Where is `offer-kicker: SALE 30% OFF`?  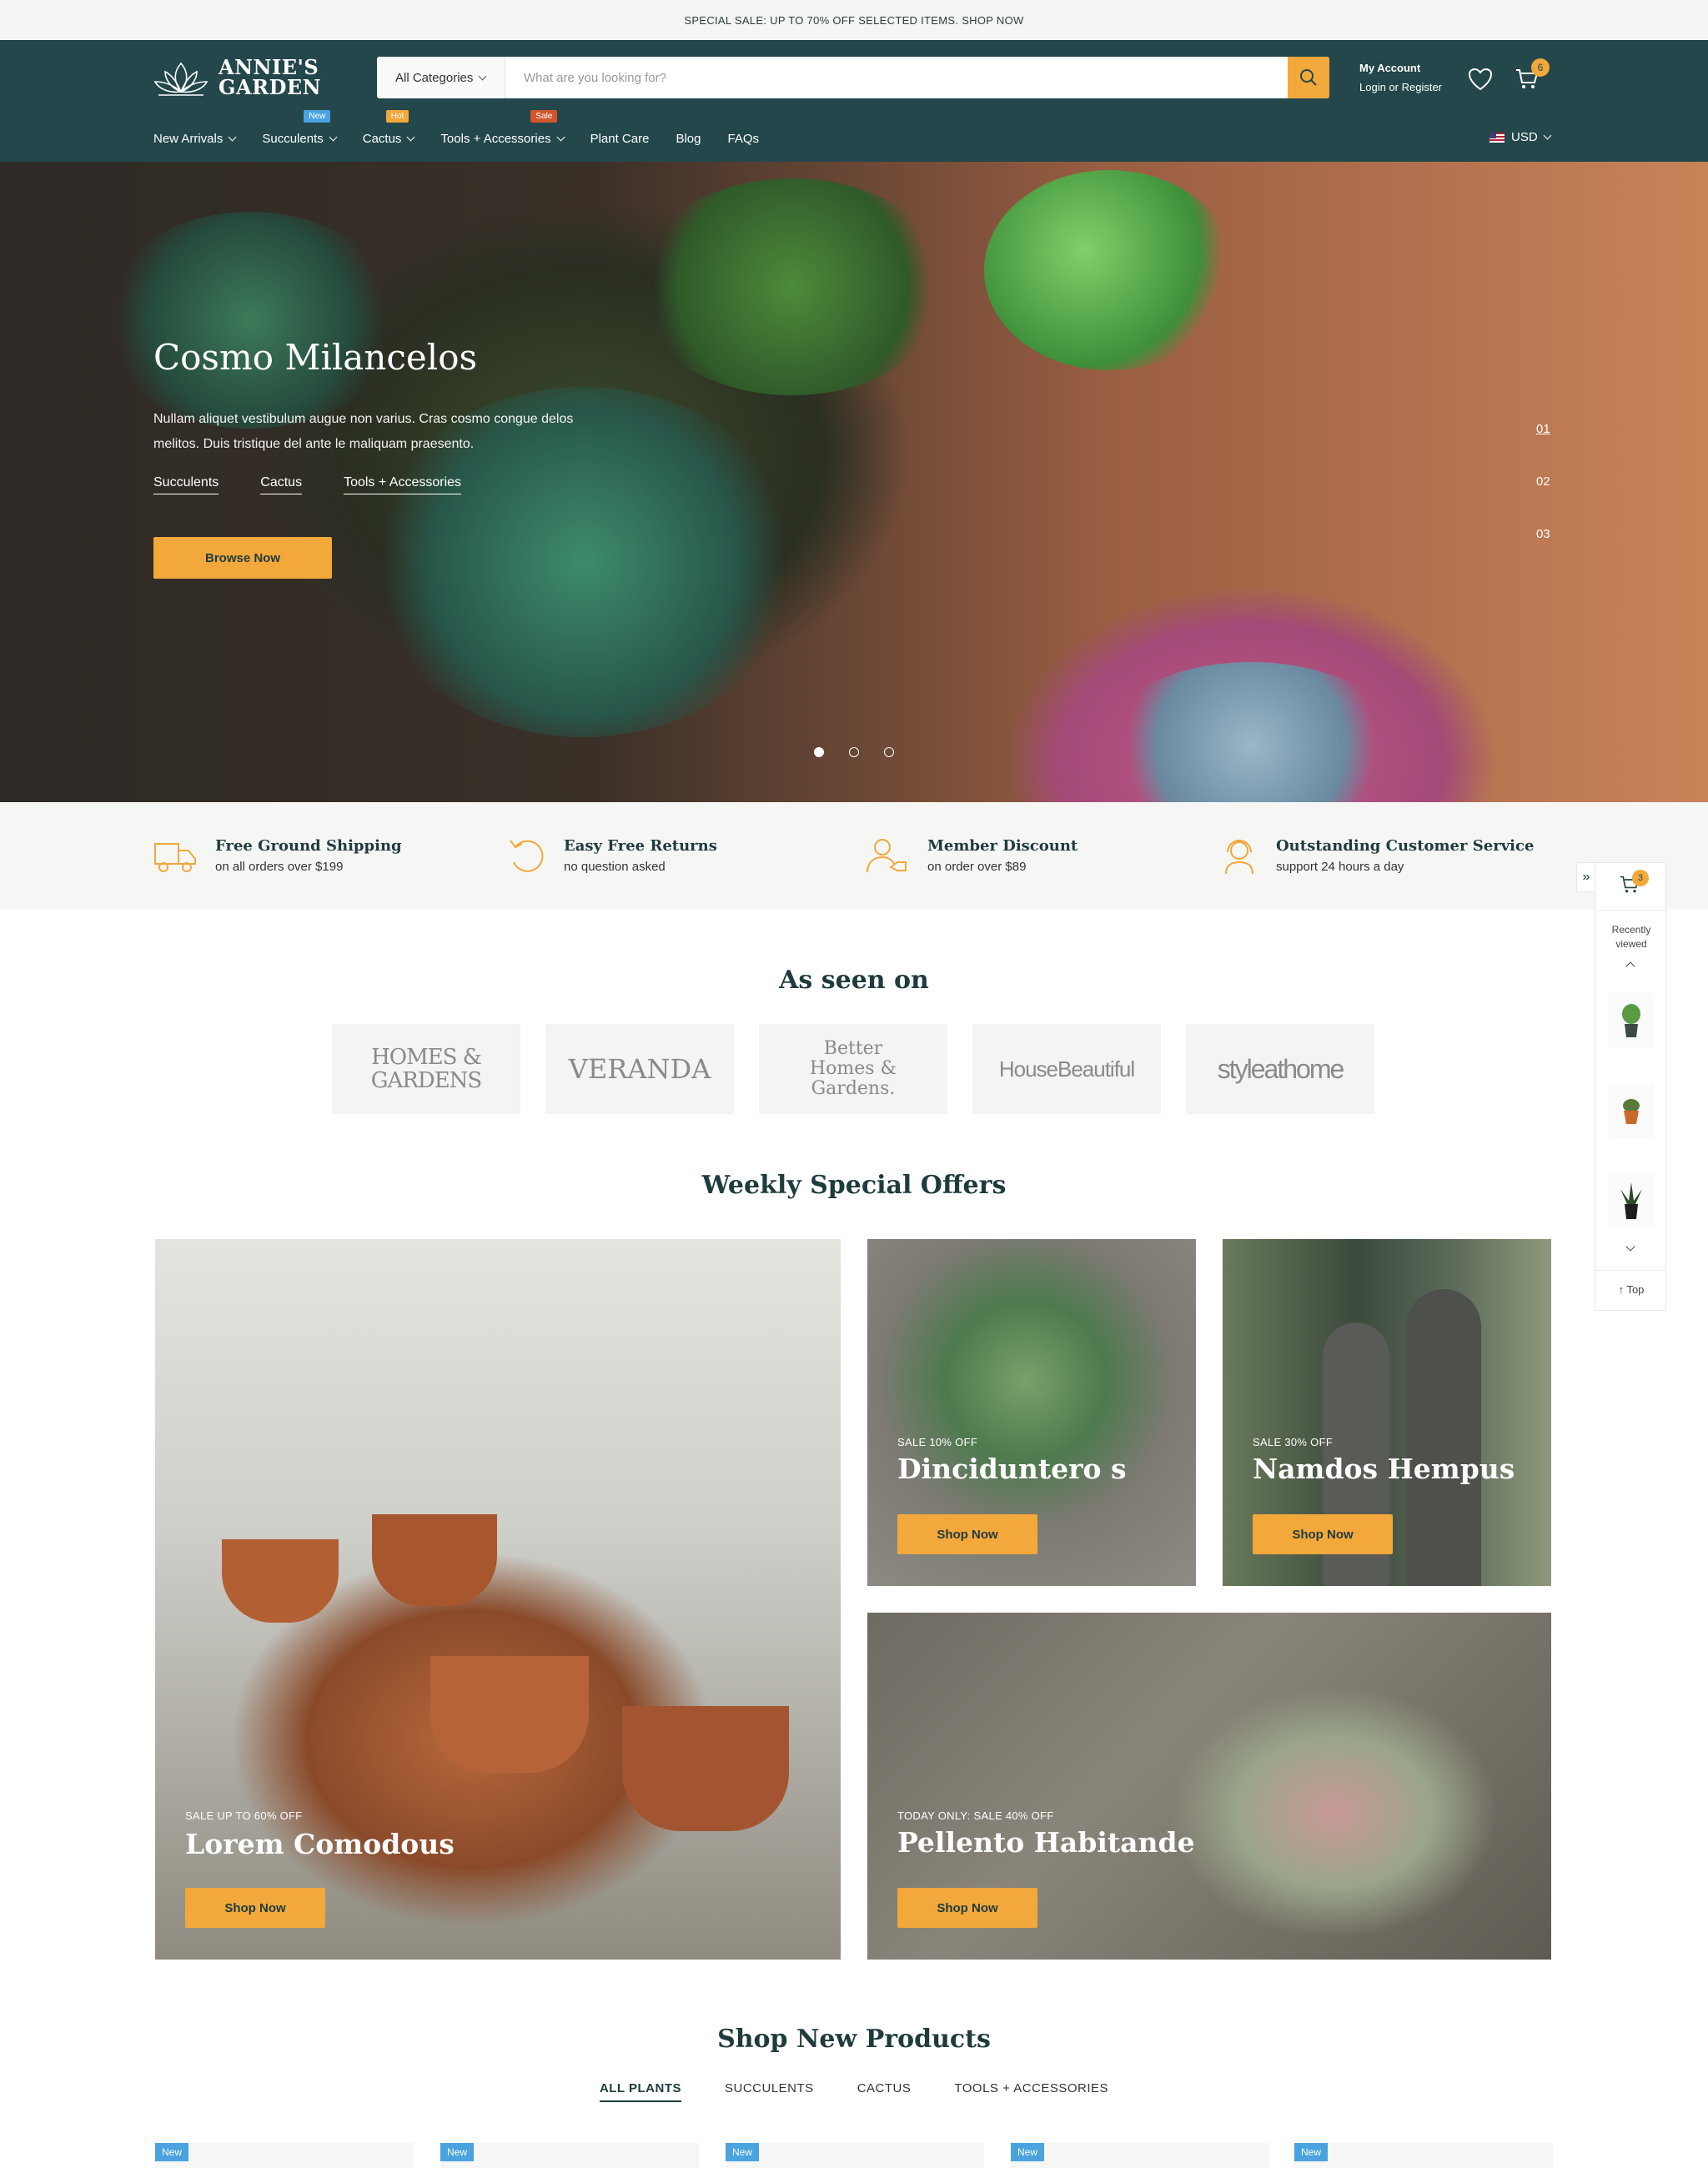
offer-kicker: SALE 30% OFF is located at coordinates (1293, 1442).